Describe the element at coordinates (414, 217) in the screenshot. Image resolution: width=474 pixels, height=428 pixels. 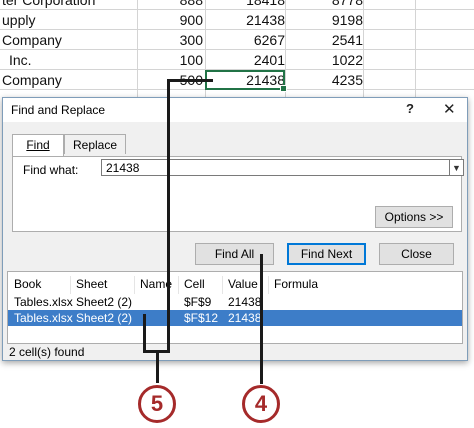
I see `options-button: Options >>` at that location.